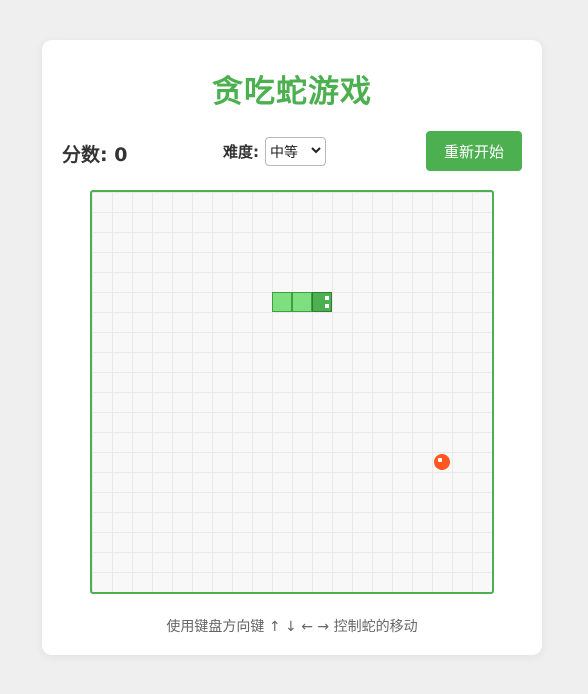  I want to click on food-highlight, so click(440, 460).